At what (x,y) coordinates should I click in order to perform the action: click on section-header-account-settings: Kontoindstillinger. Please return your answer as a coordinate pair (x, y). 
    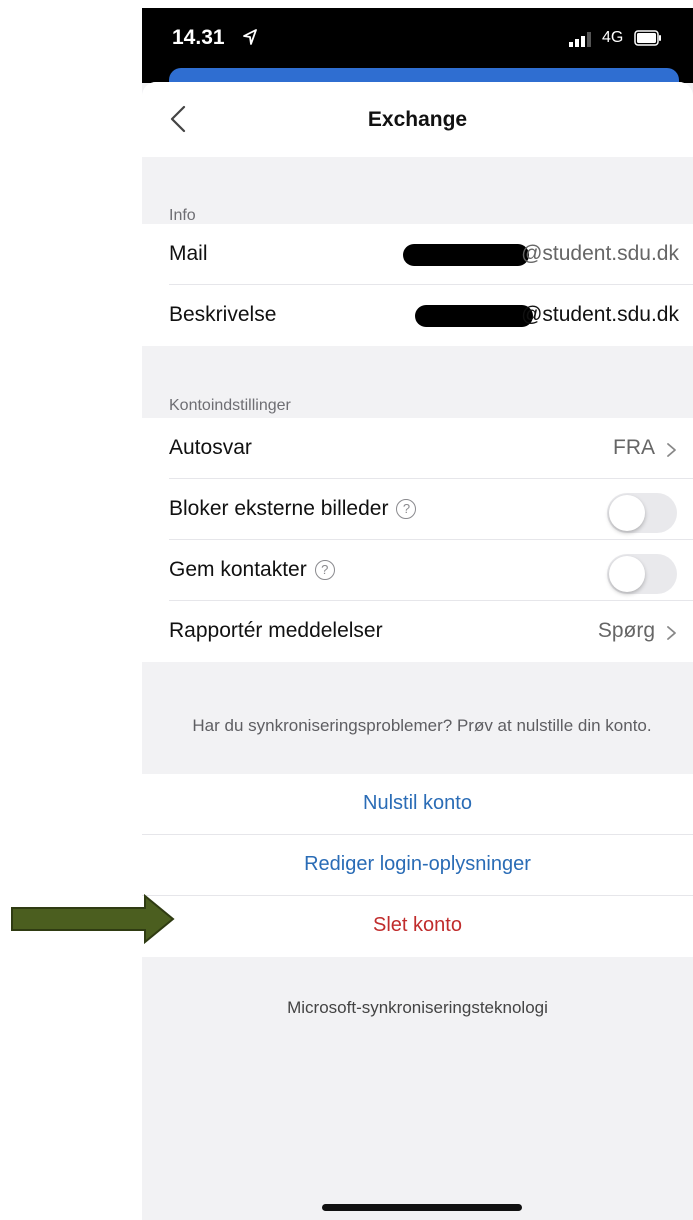
    Looking at the image, I should click on (230, 405).